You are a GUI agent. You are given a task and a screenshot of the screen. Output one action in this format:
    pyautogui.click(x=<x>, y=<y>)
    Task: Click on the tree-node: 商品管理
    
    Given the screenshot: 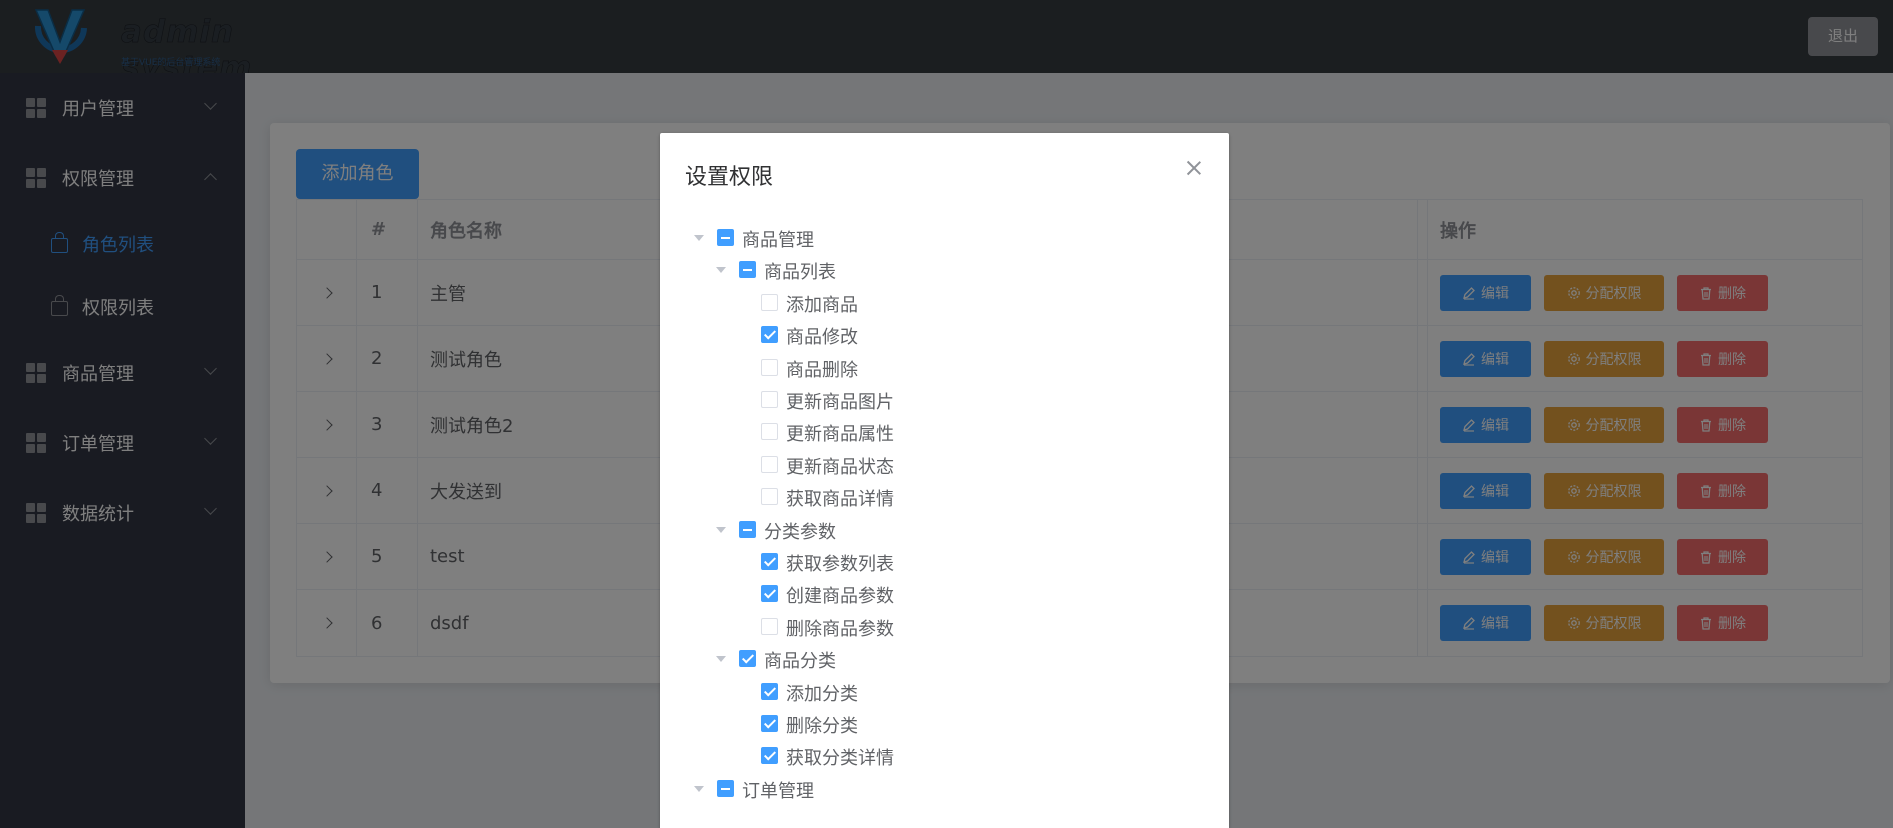 What is the action you would take?
    pyautogui.click(x=940, y=238)
    